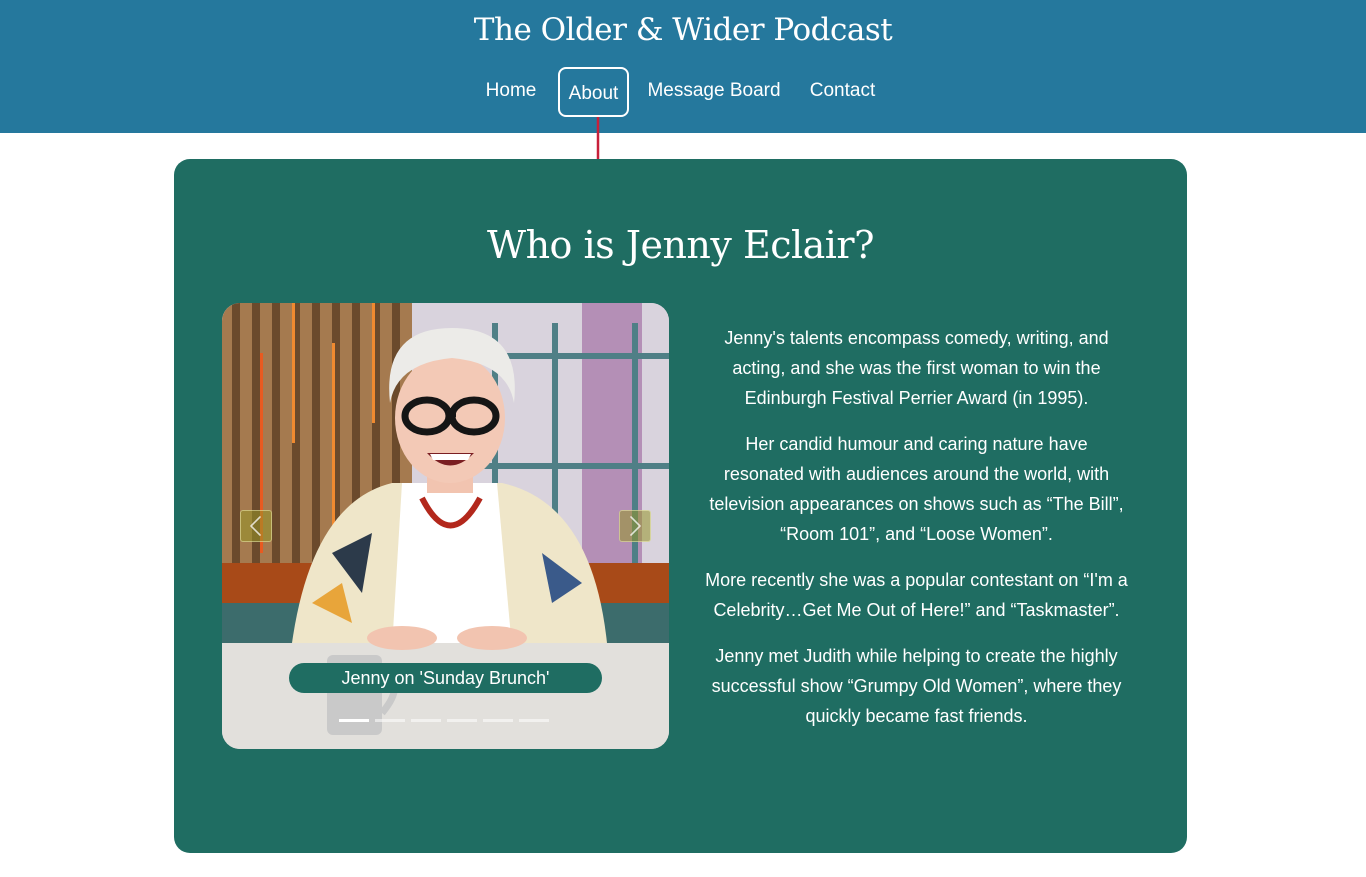 The image size is (1366, 877). Describe the element at coordinates (445, 678) in the screenshot. I see `carousel-caption: Jenny on 'Sunday Brunch'` at that location.